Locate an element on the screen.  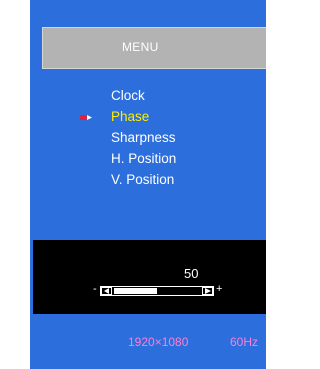
menu-item-clock: Clock is located at coordinates (143, 98).